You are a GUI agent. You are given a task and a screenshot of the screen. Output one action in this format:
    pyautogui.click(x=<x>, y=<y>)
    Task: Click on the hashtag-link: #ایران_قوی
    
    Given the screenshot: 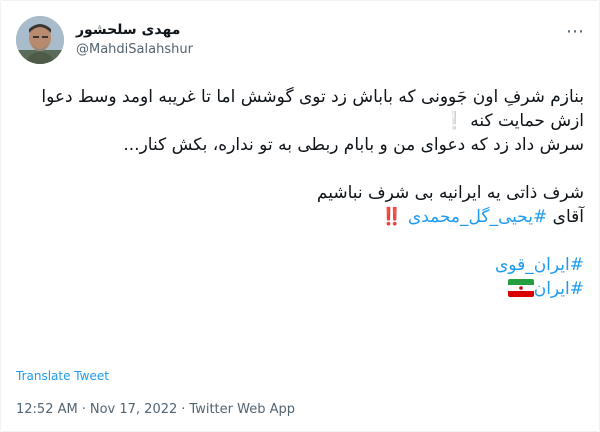 What is the action you would take?
    pyautogui.click(x=539, y=265)
    